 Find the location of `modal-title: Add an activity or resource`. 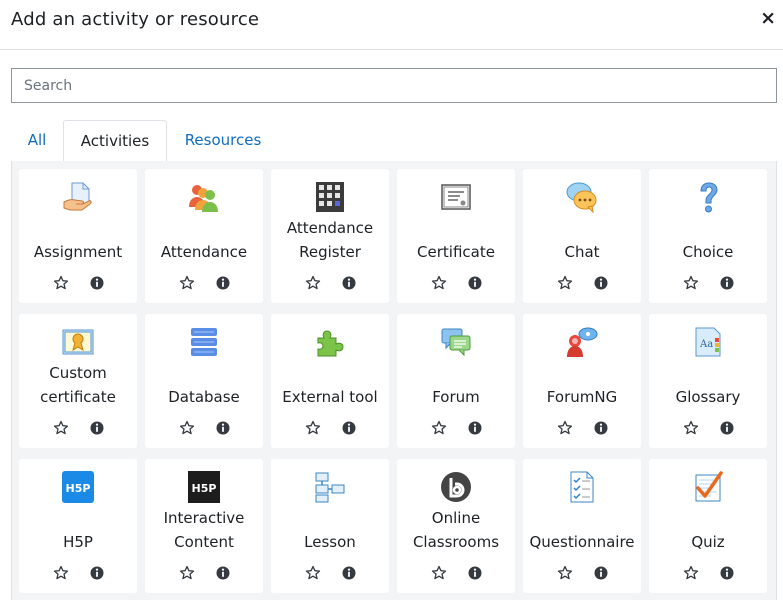

modal-title: Add an activity or resource is located at coordinates (135, 19).